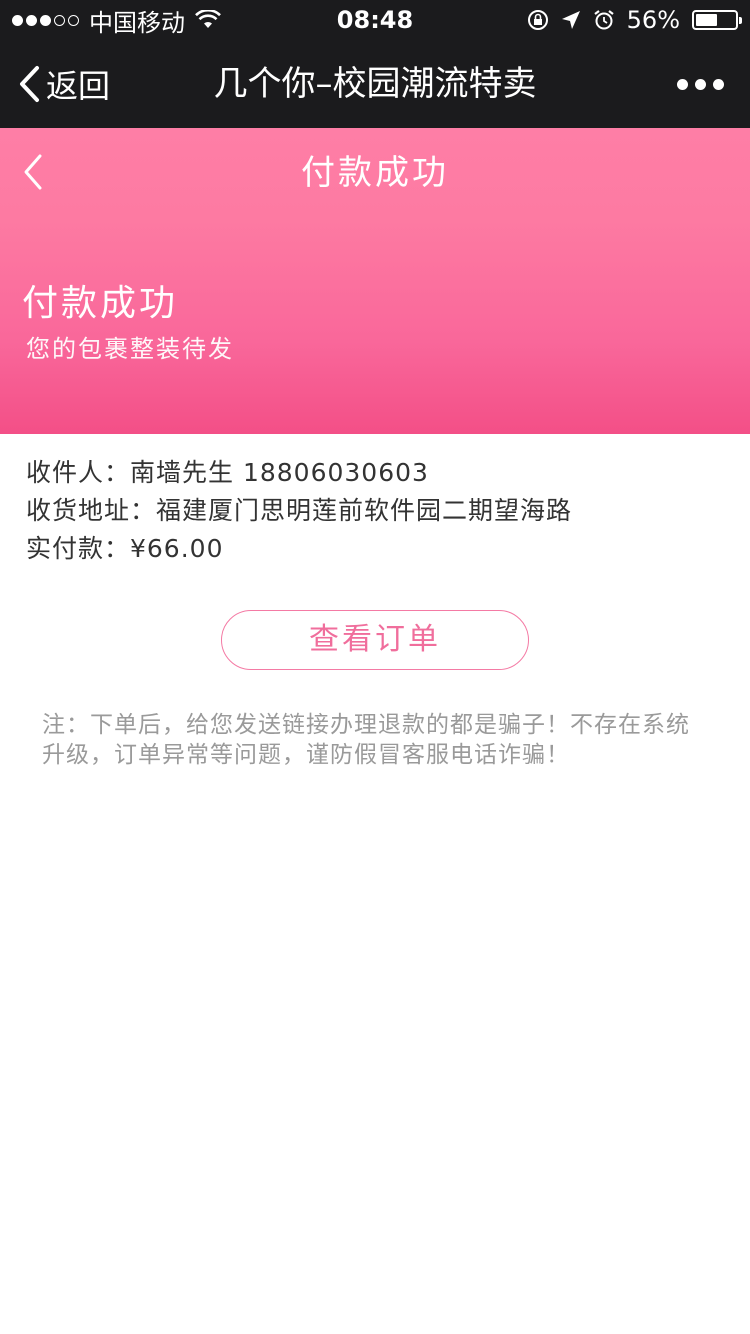 Image resolution: width=750 pixels, height=1334 pixels. I want to click on status-bar: 中国移动 08:48 56%, so click(375, 20).